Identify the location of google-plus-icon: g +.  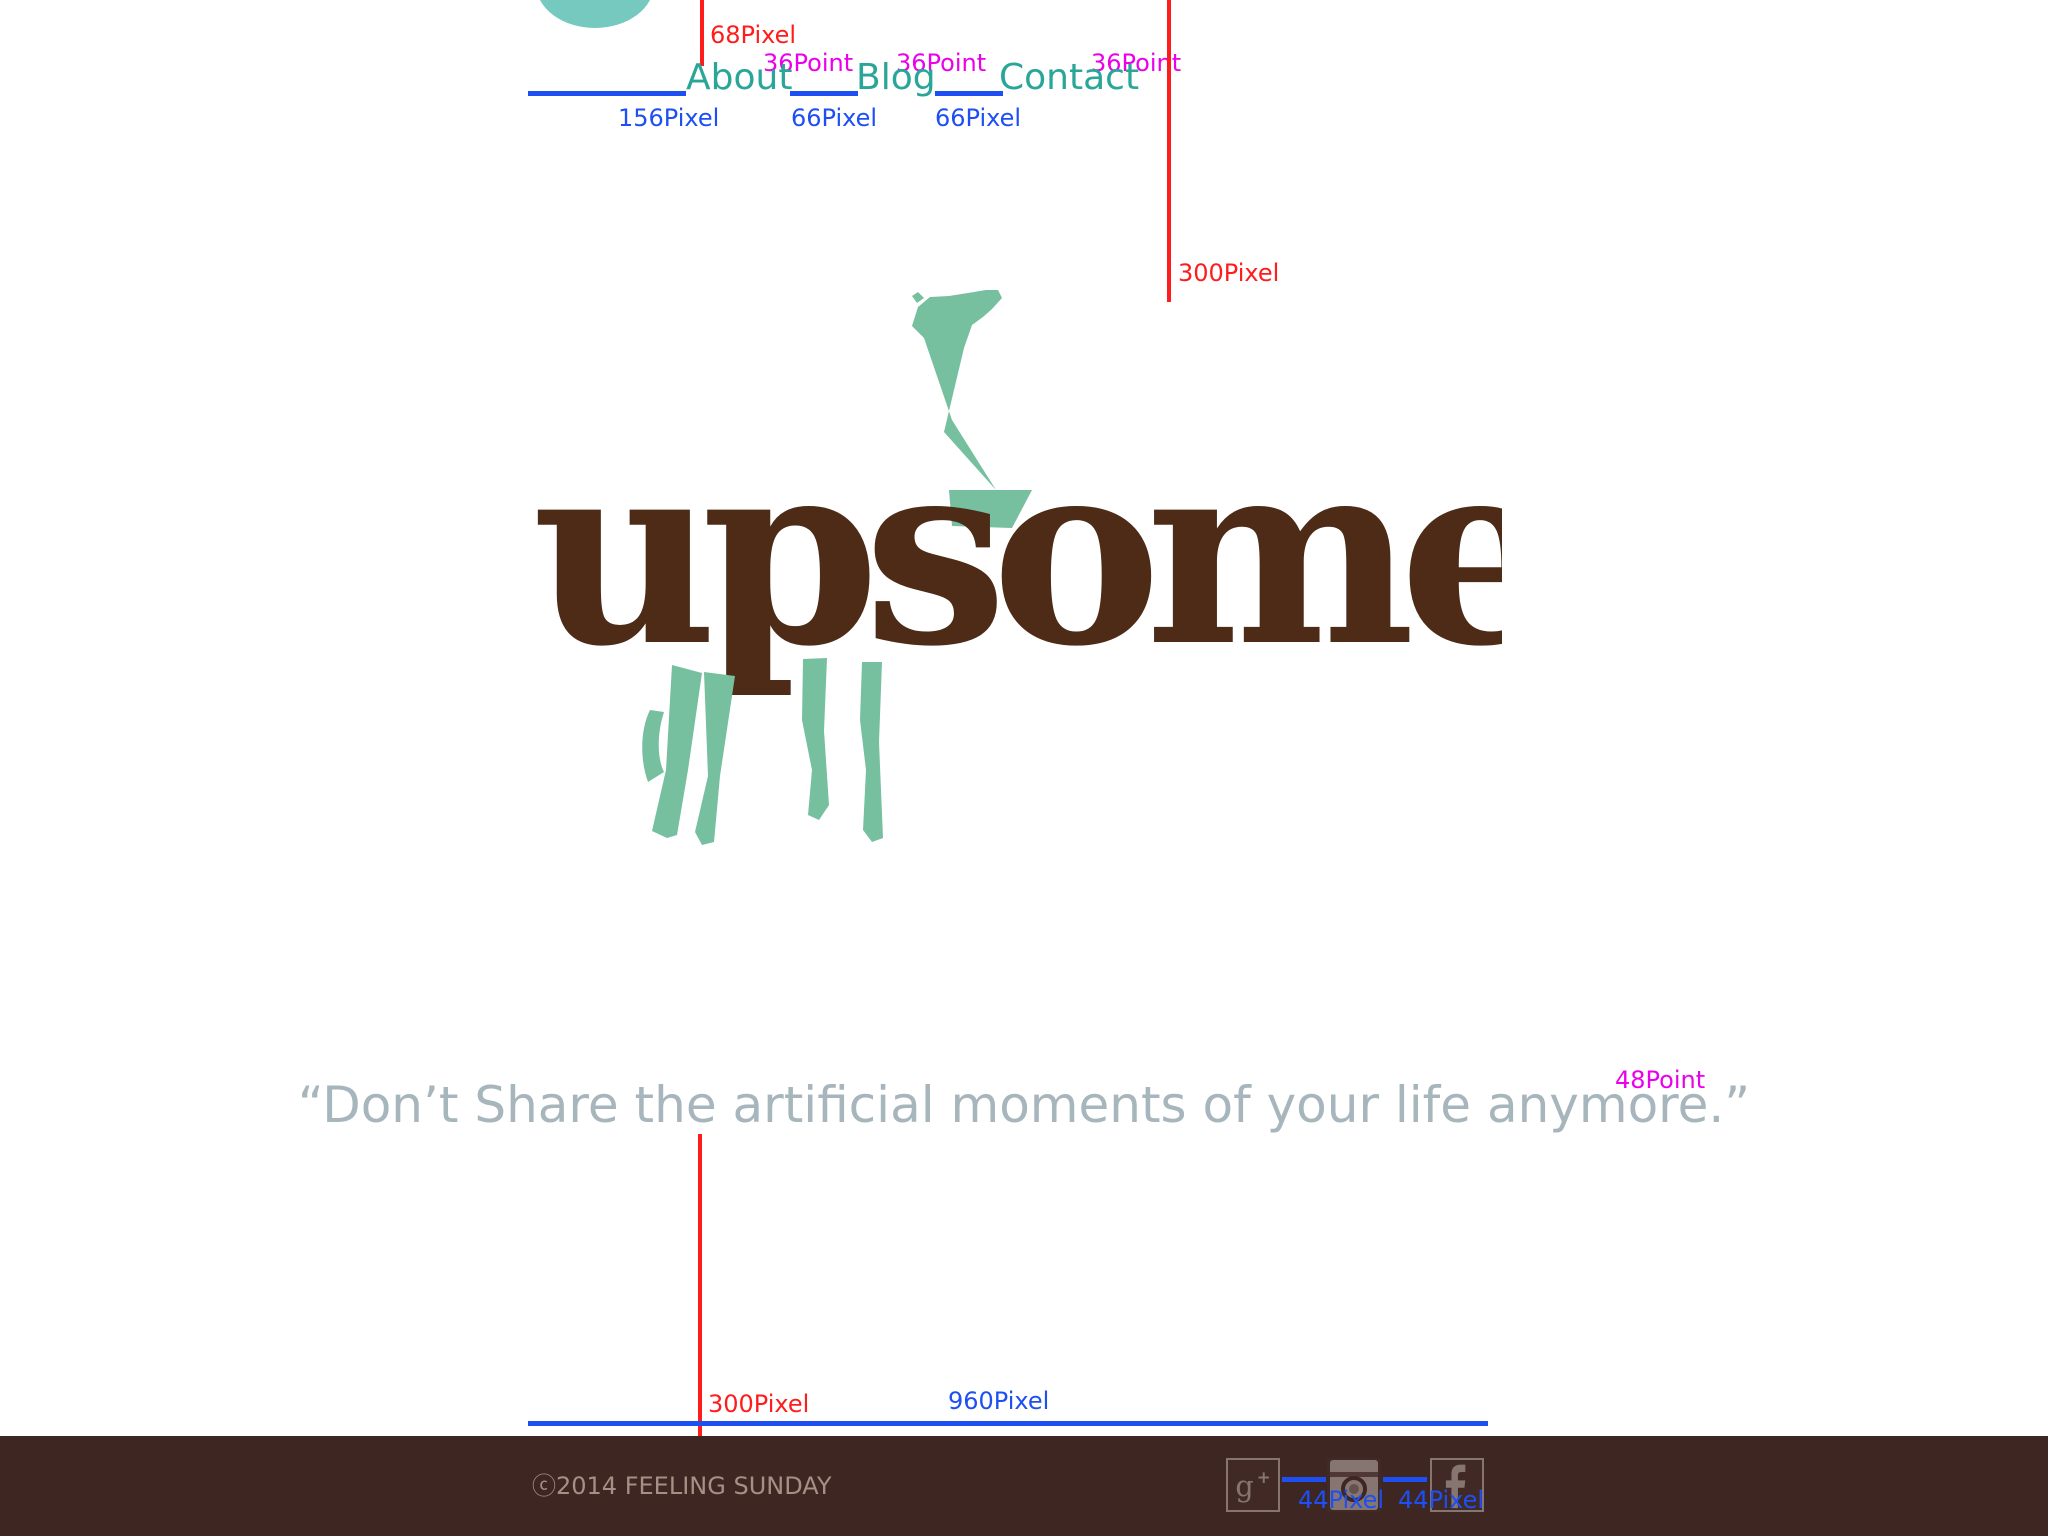
(1253, 1485).